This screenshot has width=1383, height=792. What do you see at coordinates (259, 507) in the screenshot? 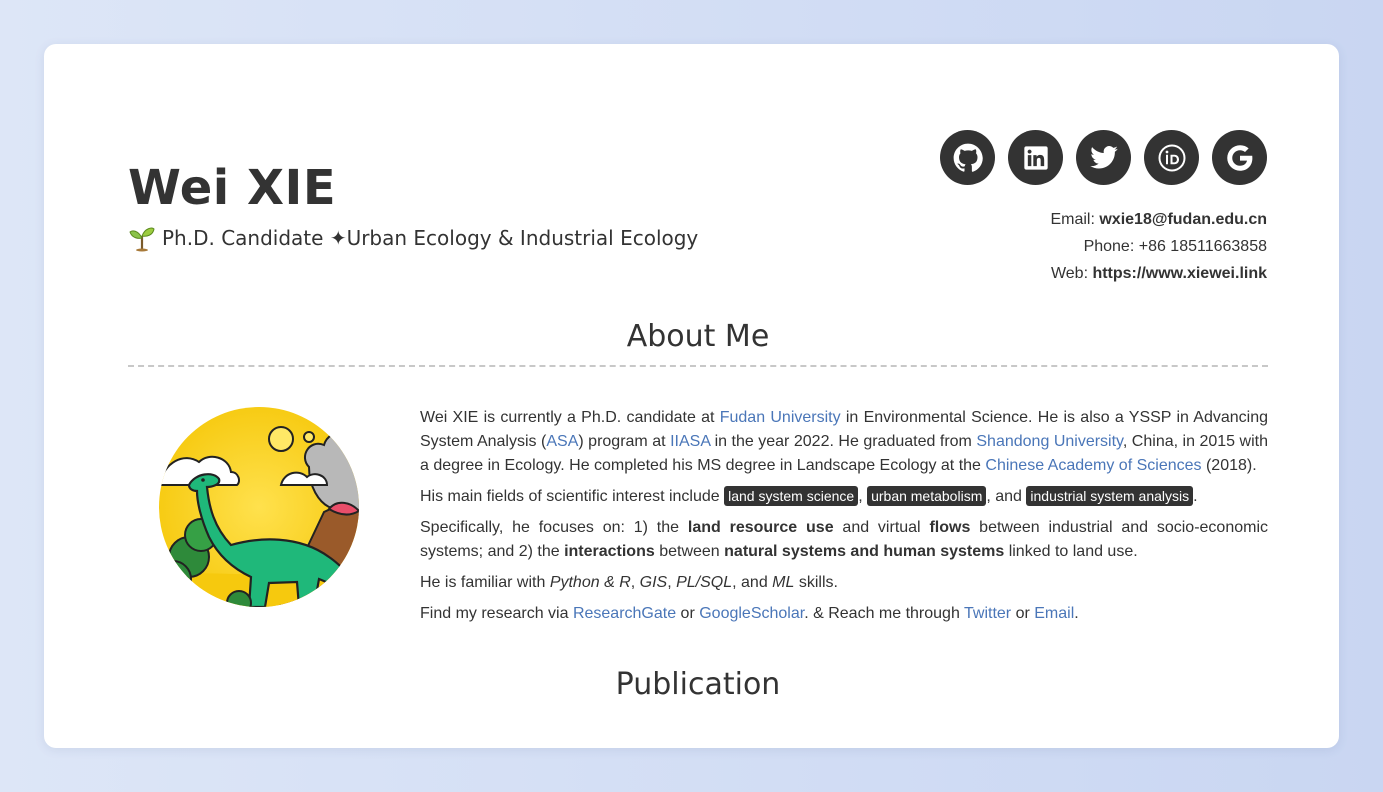
I see `avatar` at bounding box center [259, 507].